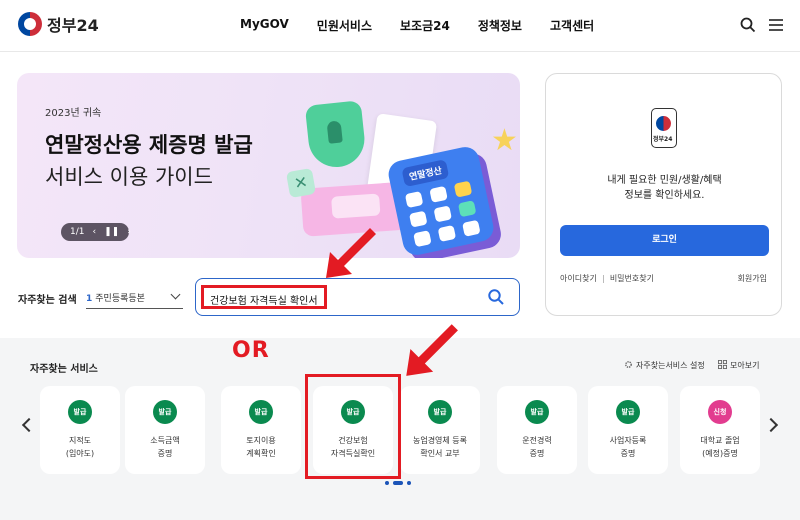 This screenshot has height=520, width=800. I want to click on service-label: 사업자등록증명, so click(628, 447).